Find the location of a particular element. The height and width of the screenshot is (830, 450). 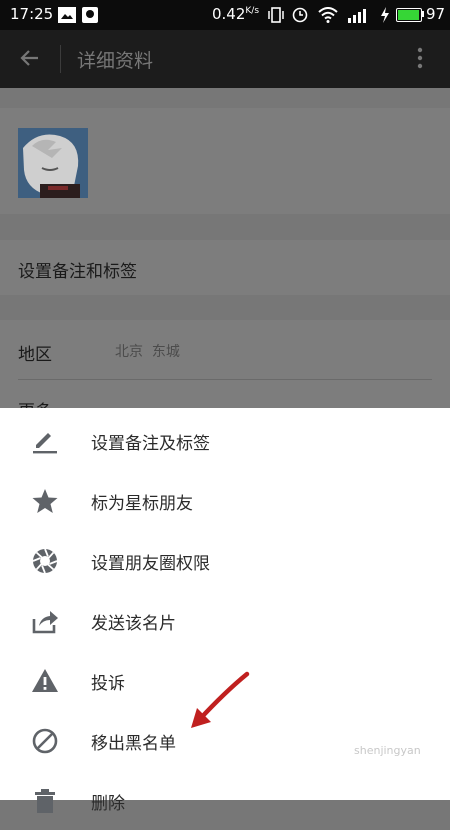

trash-icon is located at coordinates (45, 801).